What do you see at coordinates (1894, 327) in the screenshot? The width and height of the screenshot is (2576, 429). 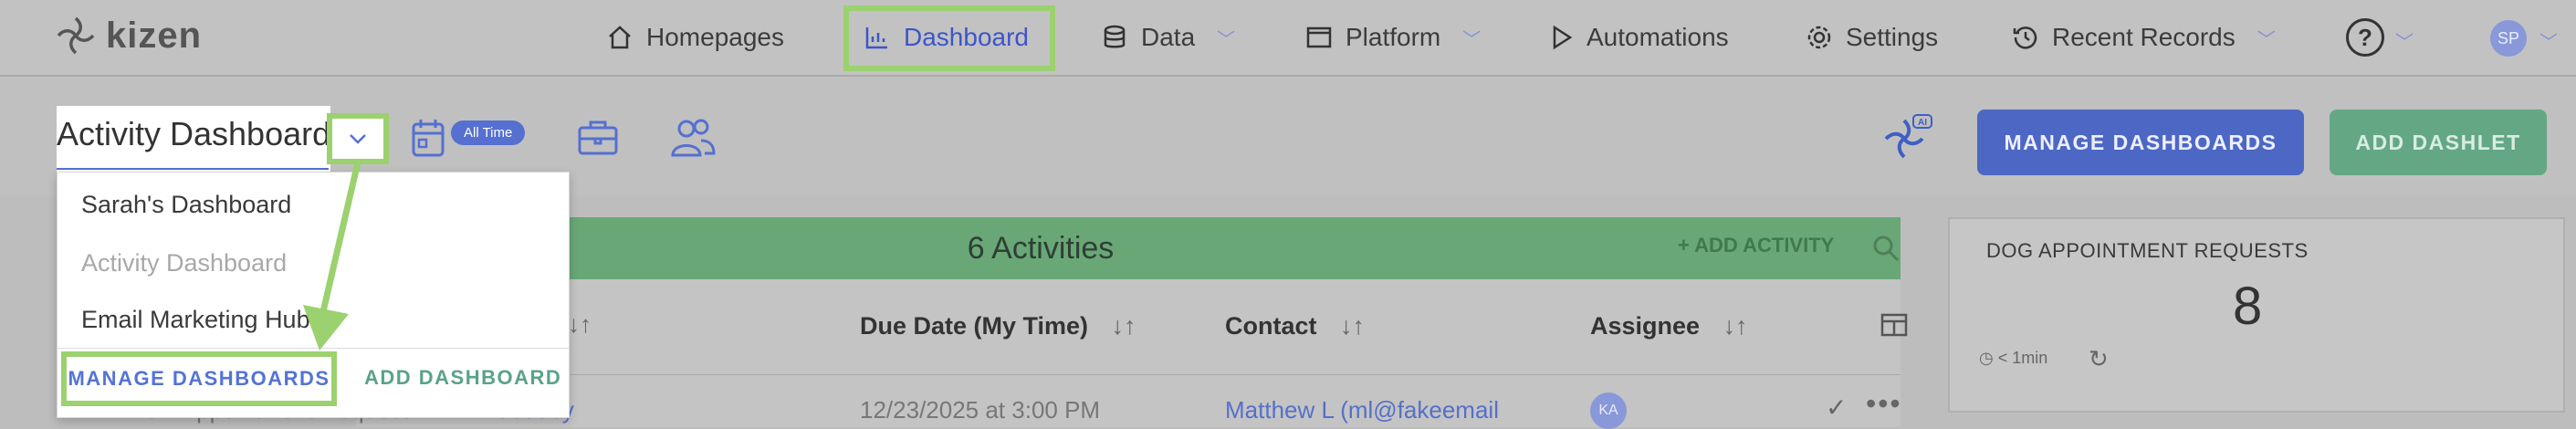 I see `columns-icon` at bounding box center [1894, 327].